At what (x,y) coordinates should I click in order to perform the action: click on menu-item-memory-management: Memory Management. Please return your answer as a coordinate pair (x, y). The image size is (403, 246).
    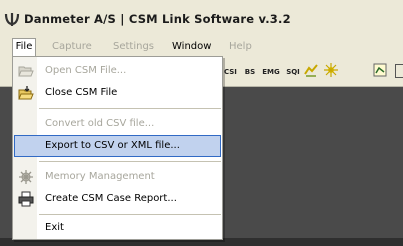
    Looking at the image, I should click on (117, 177).